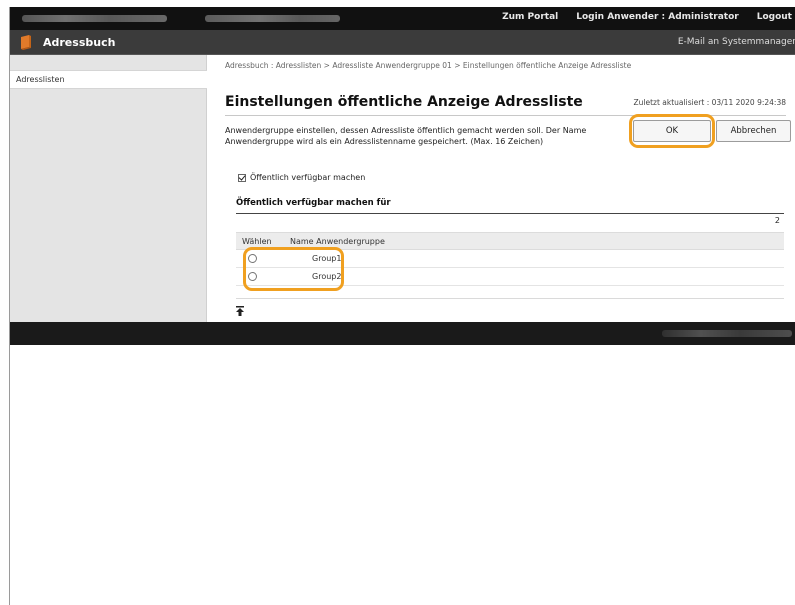 Image resolution: width=795 pixels, height=605 pixels. Describe the element at coordinates (108, 188) in the screenshot. I see `sidebar: Adresslisten` at that location.